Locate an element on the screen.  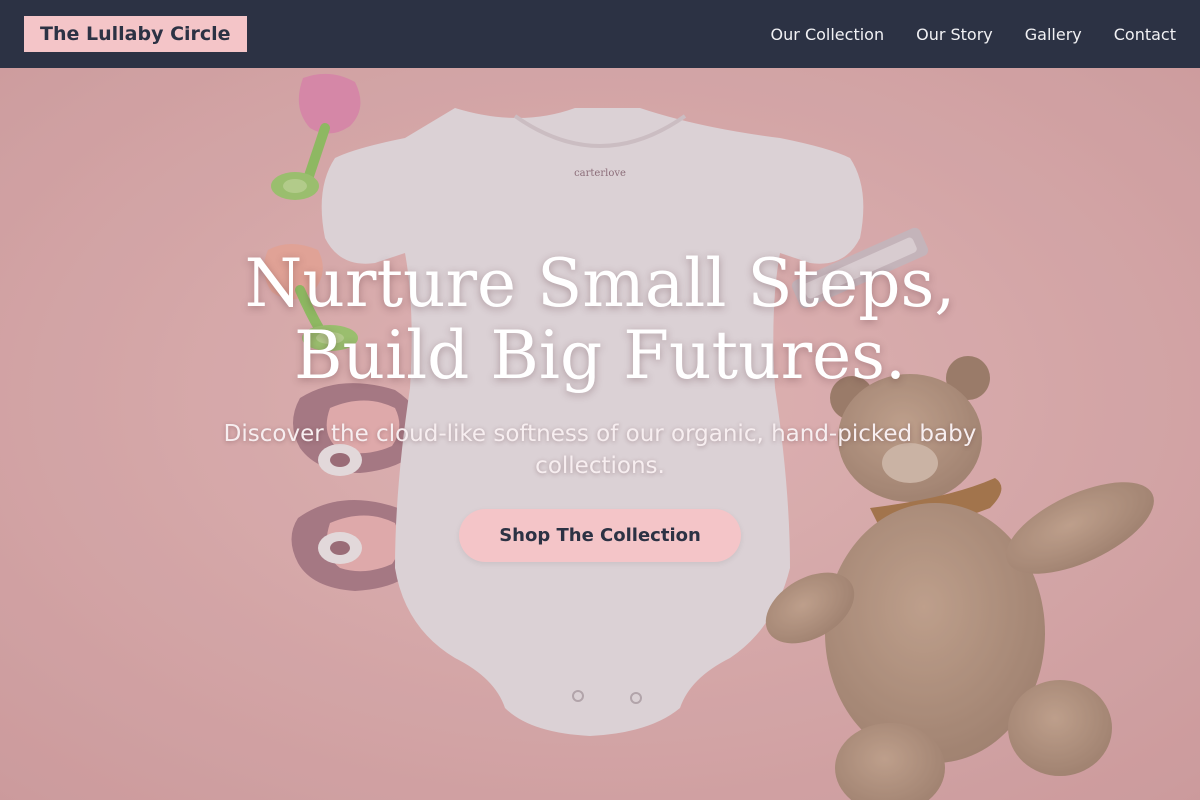
nav-link-contact: Contact is located at coordinates (1145, 34).